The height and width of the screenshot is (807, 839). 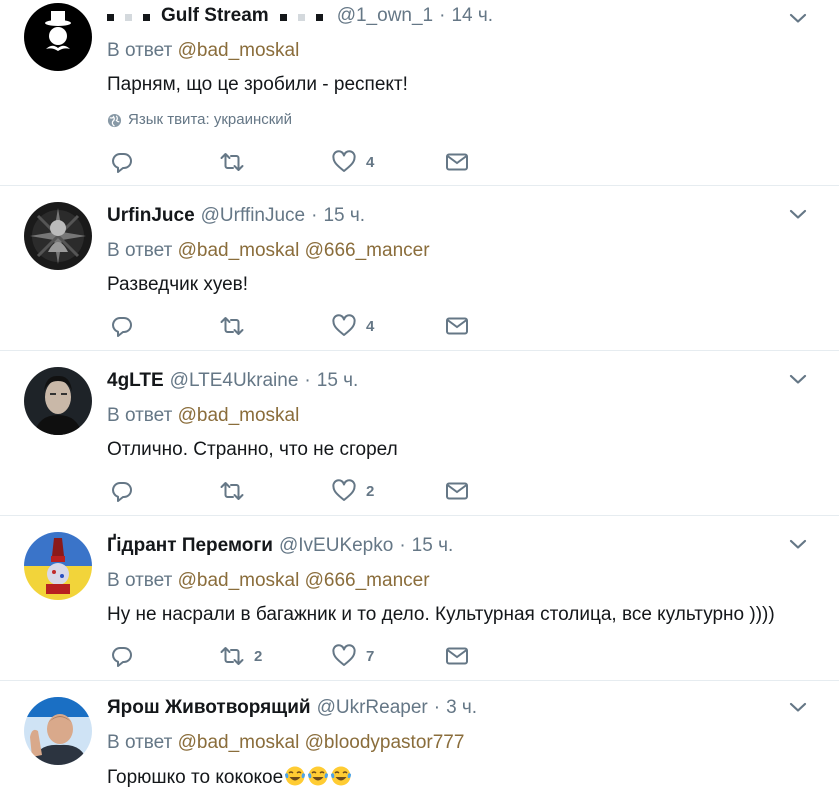 I want to click on author-username: @UrffinJuce, so click(x=253, y=216).